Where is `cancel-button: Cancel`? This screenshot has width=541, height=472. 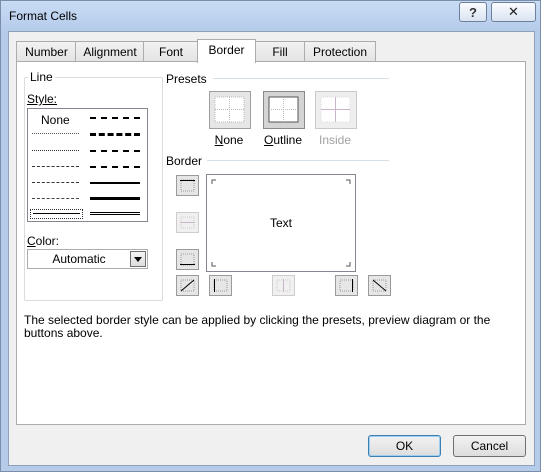 cancel-button: Cancel is located at coordinates (489, 446).